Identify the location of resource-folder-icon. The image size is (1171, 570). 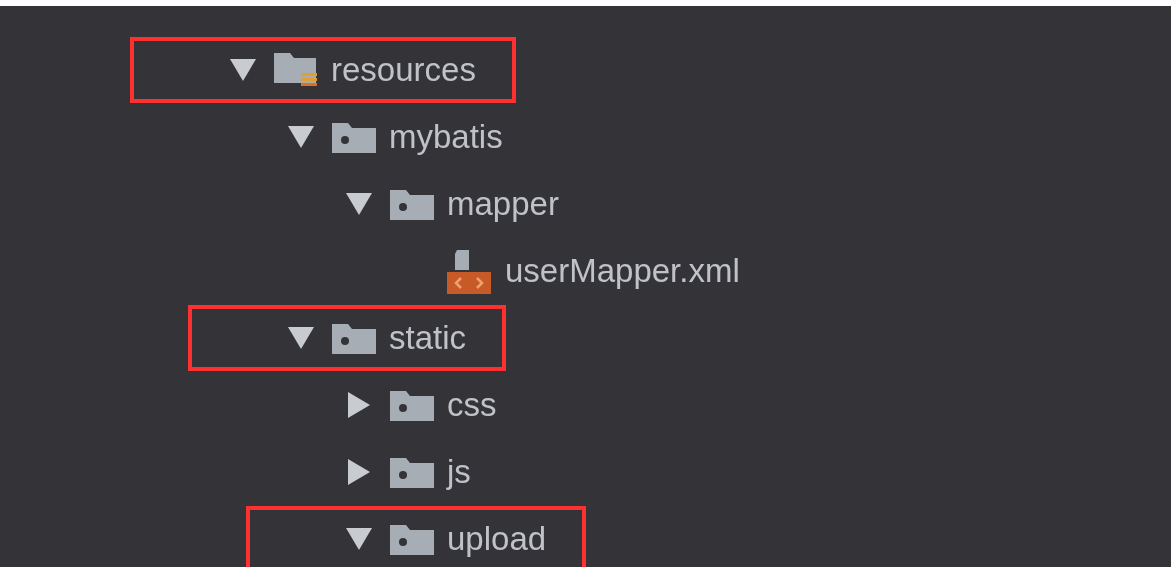
(296, 69).